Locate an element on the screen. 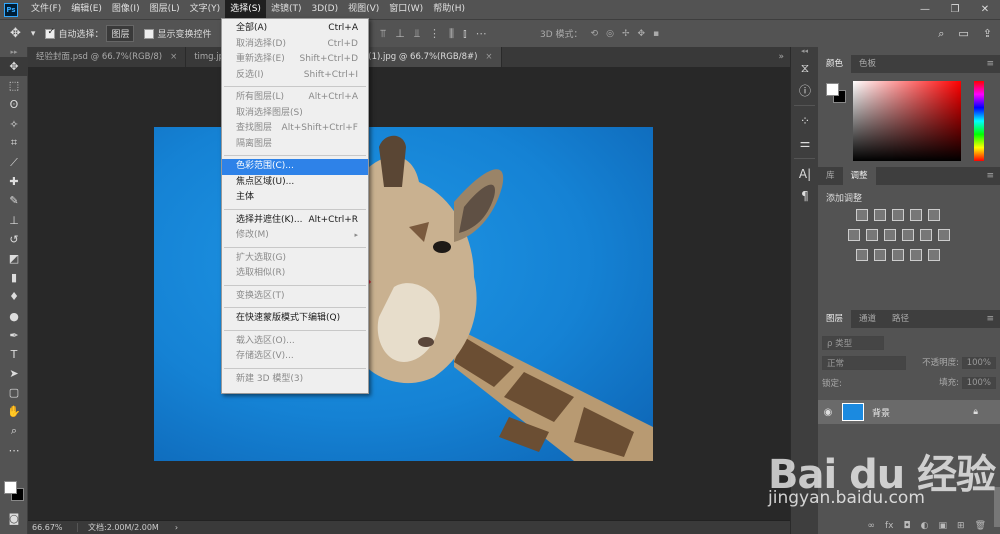 The height and width of the screenshot is (534, 1000). menu-item-isolate-layers: 隔离图层 is located at coordinates (295, 145).